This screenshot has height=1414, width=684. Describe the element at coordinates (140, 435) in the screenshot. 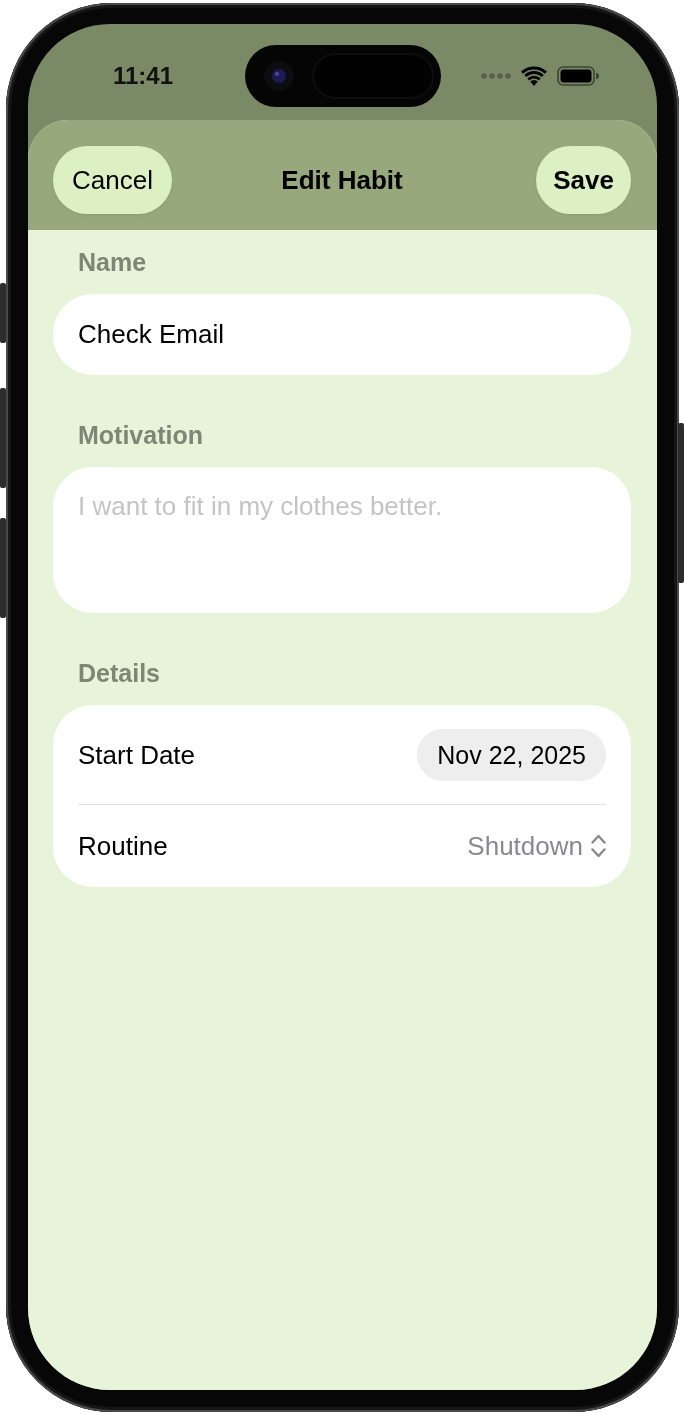

I see `section-label: Motivation` at that location.